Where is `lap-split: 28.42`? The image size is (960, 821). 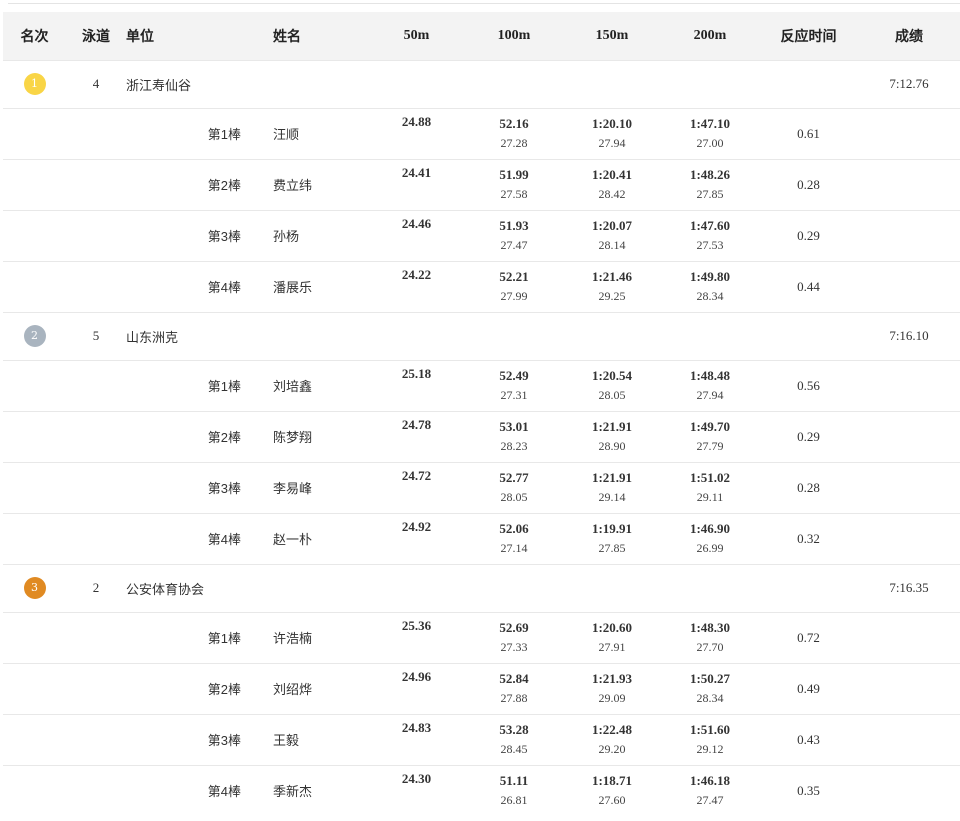 lap-split: 28.42 is located at coordinates (612, 194).